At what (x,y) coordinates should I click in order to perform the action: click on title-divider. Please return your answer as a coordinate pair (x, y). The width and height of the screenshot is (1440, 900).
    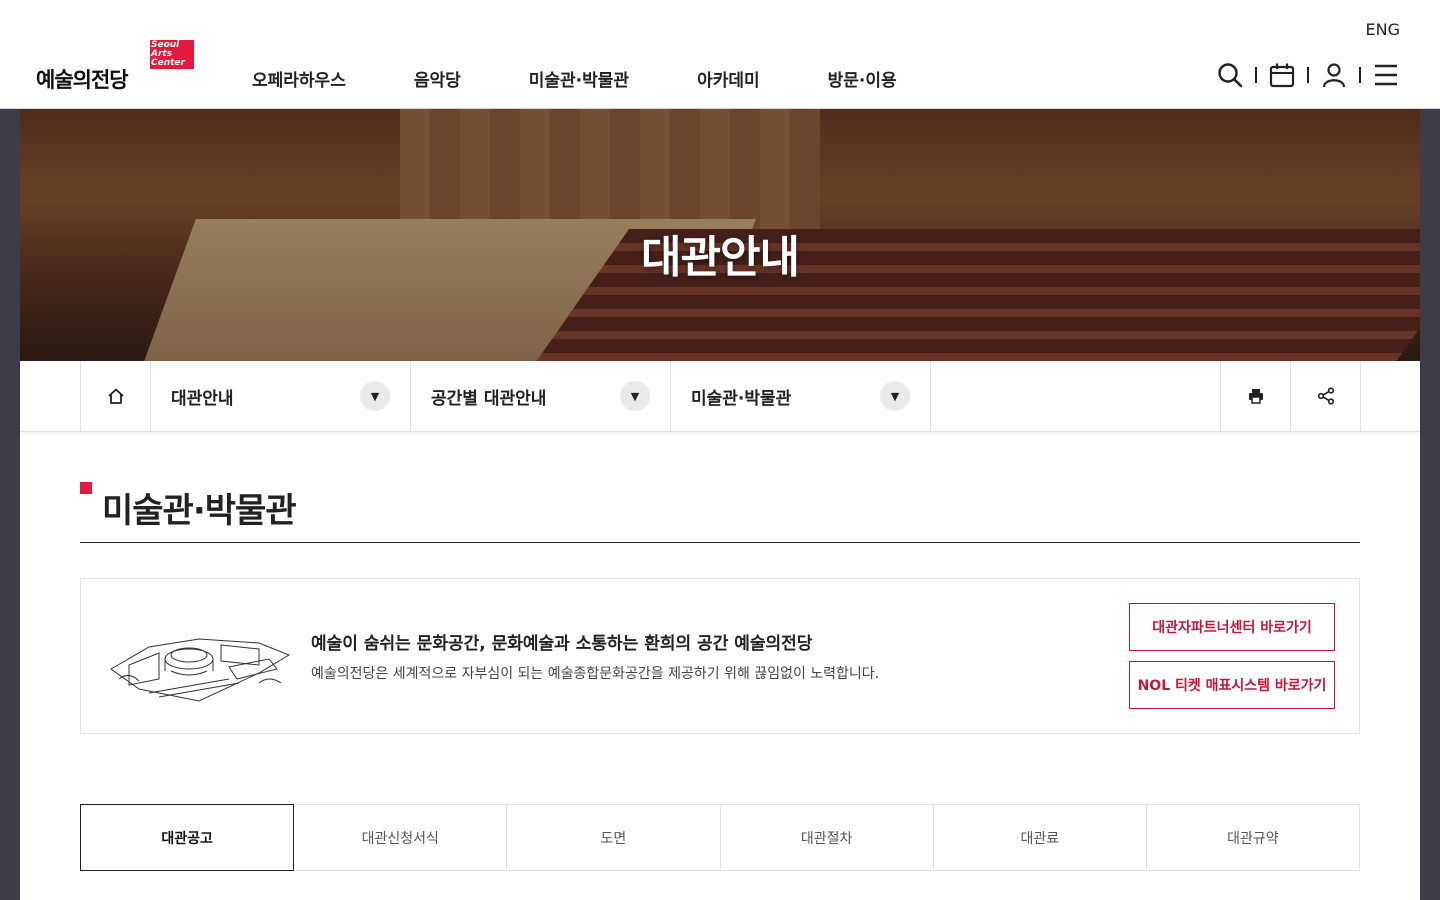
    Looking at the image, I should click on (720, 542).